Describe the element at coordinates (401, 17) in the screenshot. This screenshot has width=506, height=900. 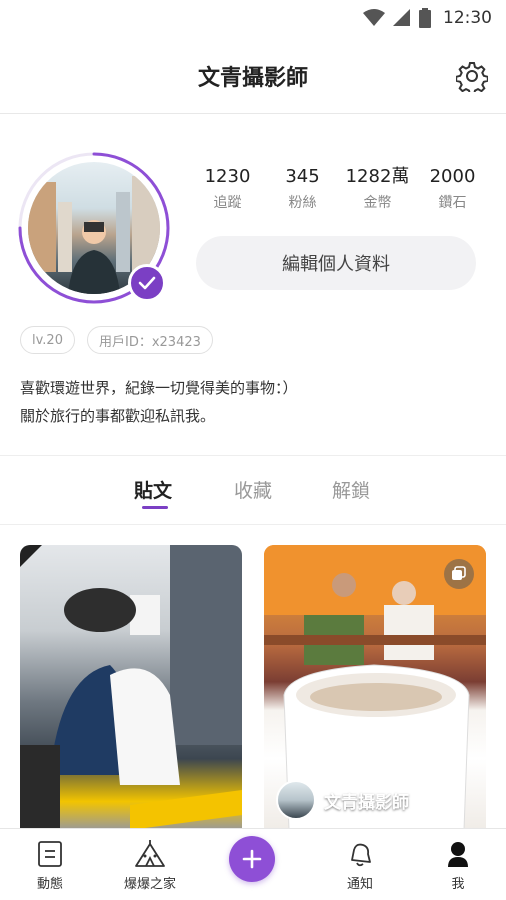
I see `signal-icon` at that location.